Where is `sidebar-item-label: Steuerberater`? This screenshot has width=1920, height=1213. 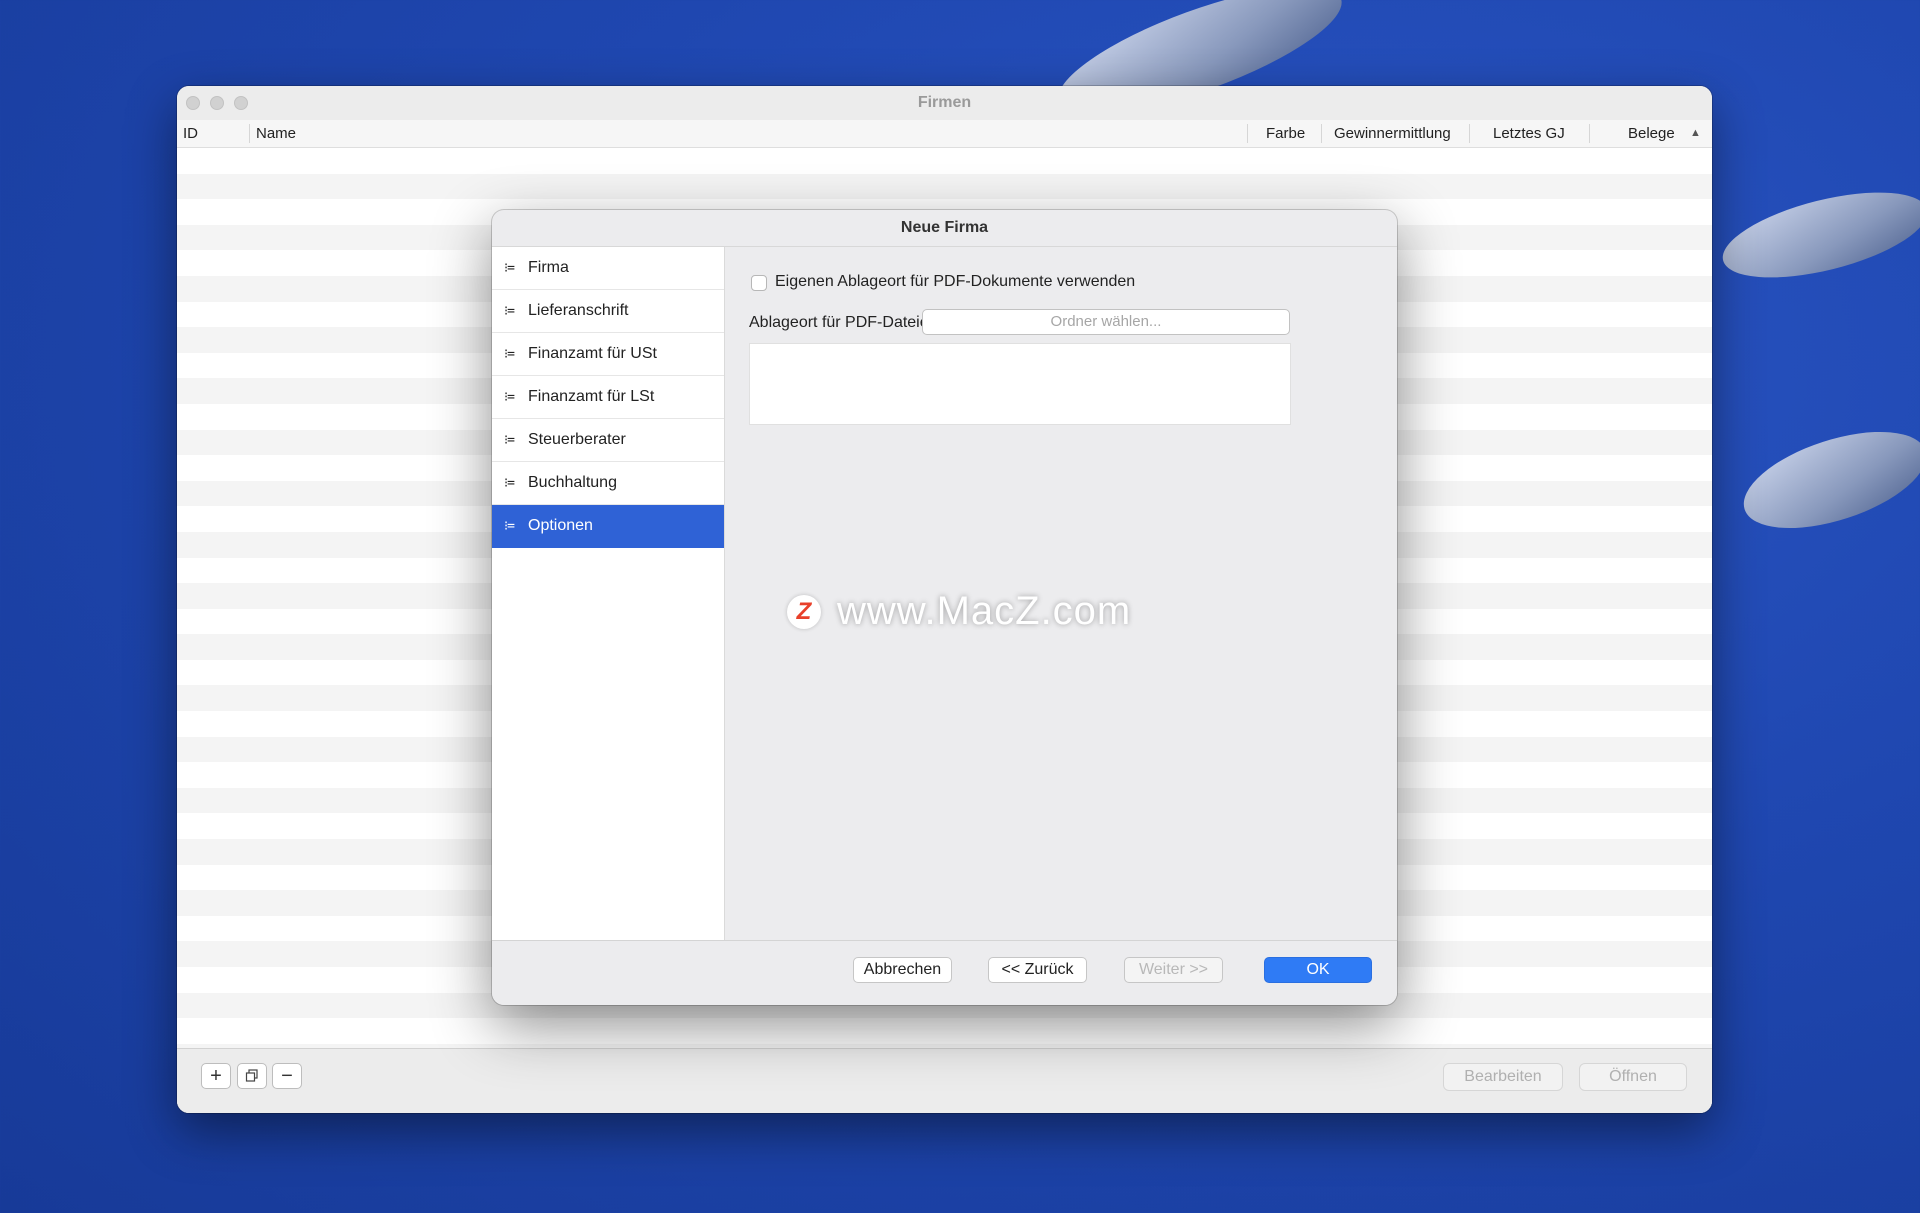 sidebar-item-label: Steuerberater is located at coordinates (577, 439).